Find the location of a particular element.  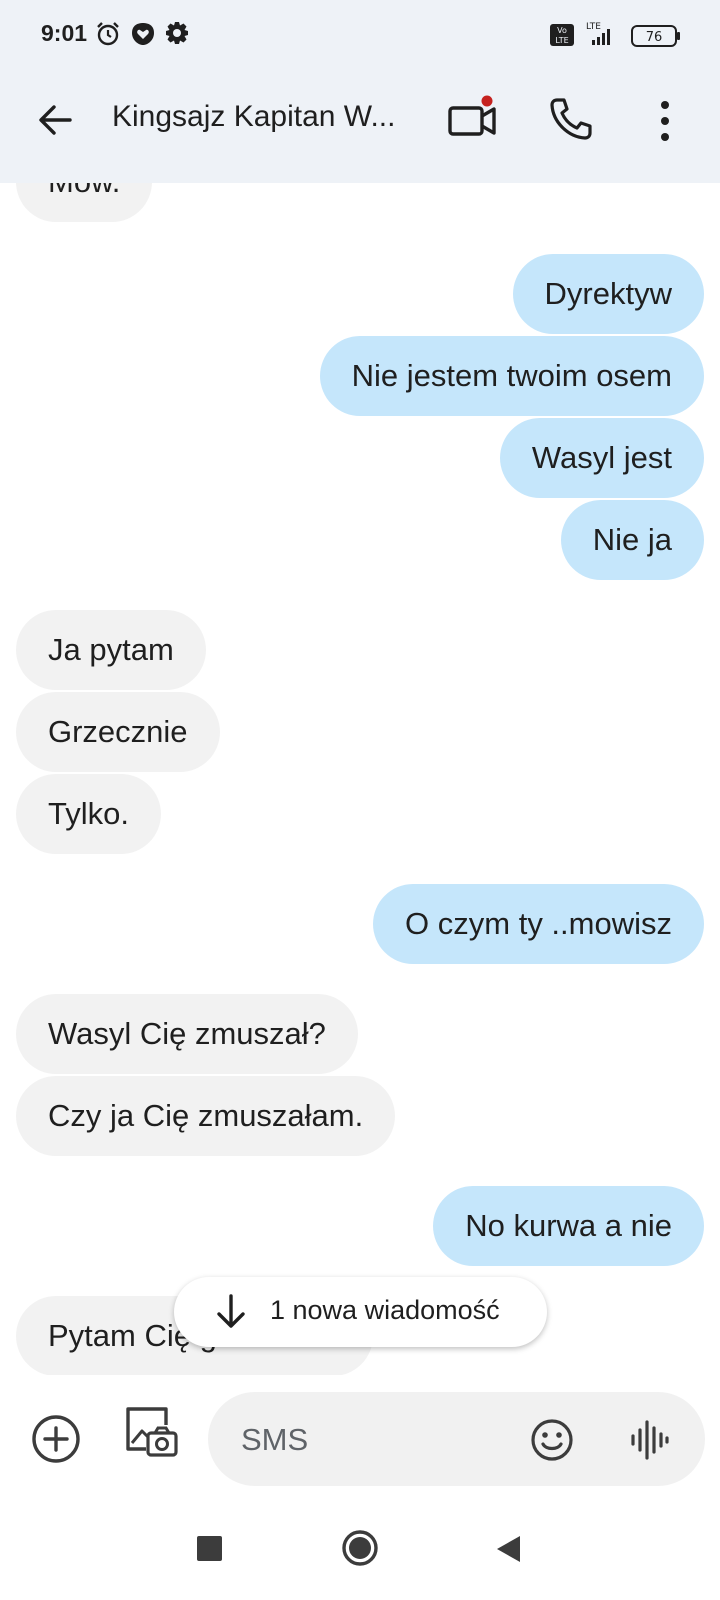

svg-text: LTE is located at coordinates (561, 40).